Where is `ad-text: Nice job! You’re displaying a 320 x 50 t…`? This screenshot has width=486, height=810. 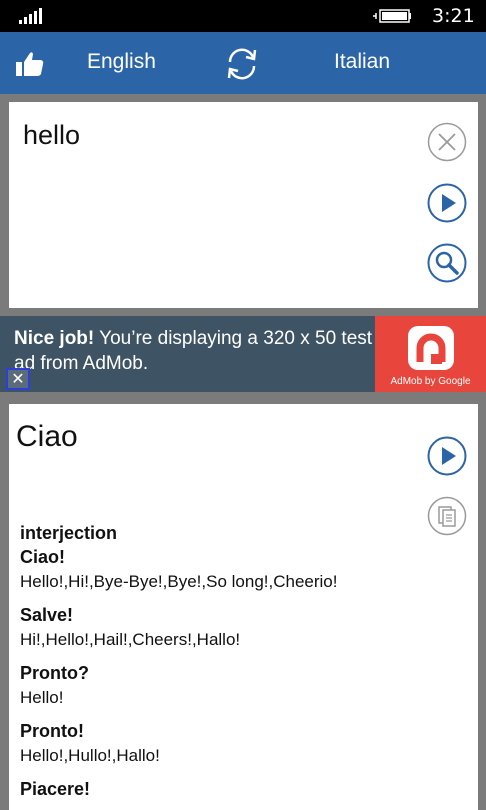
ad-text: Nice job! You’re displaying a 320 x 50 t… is located at coordinates (194, 351).